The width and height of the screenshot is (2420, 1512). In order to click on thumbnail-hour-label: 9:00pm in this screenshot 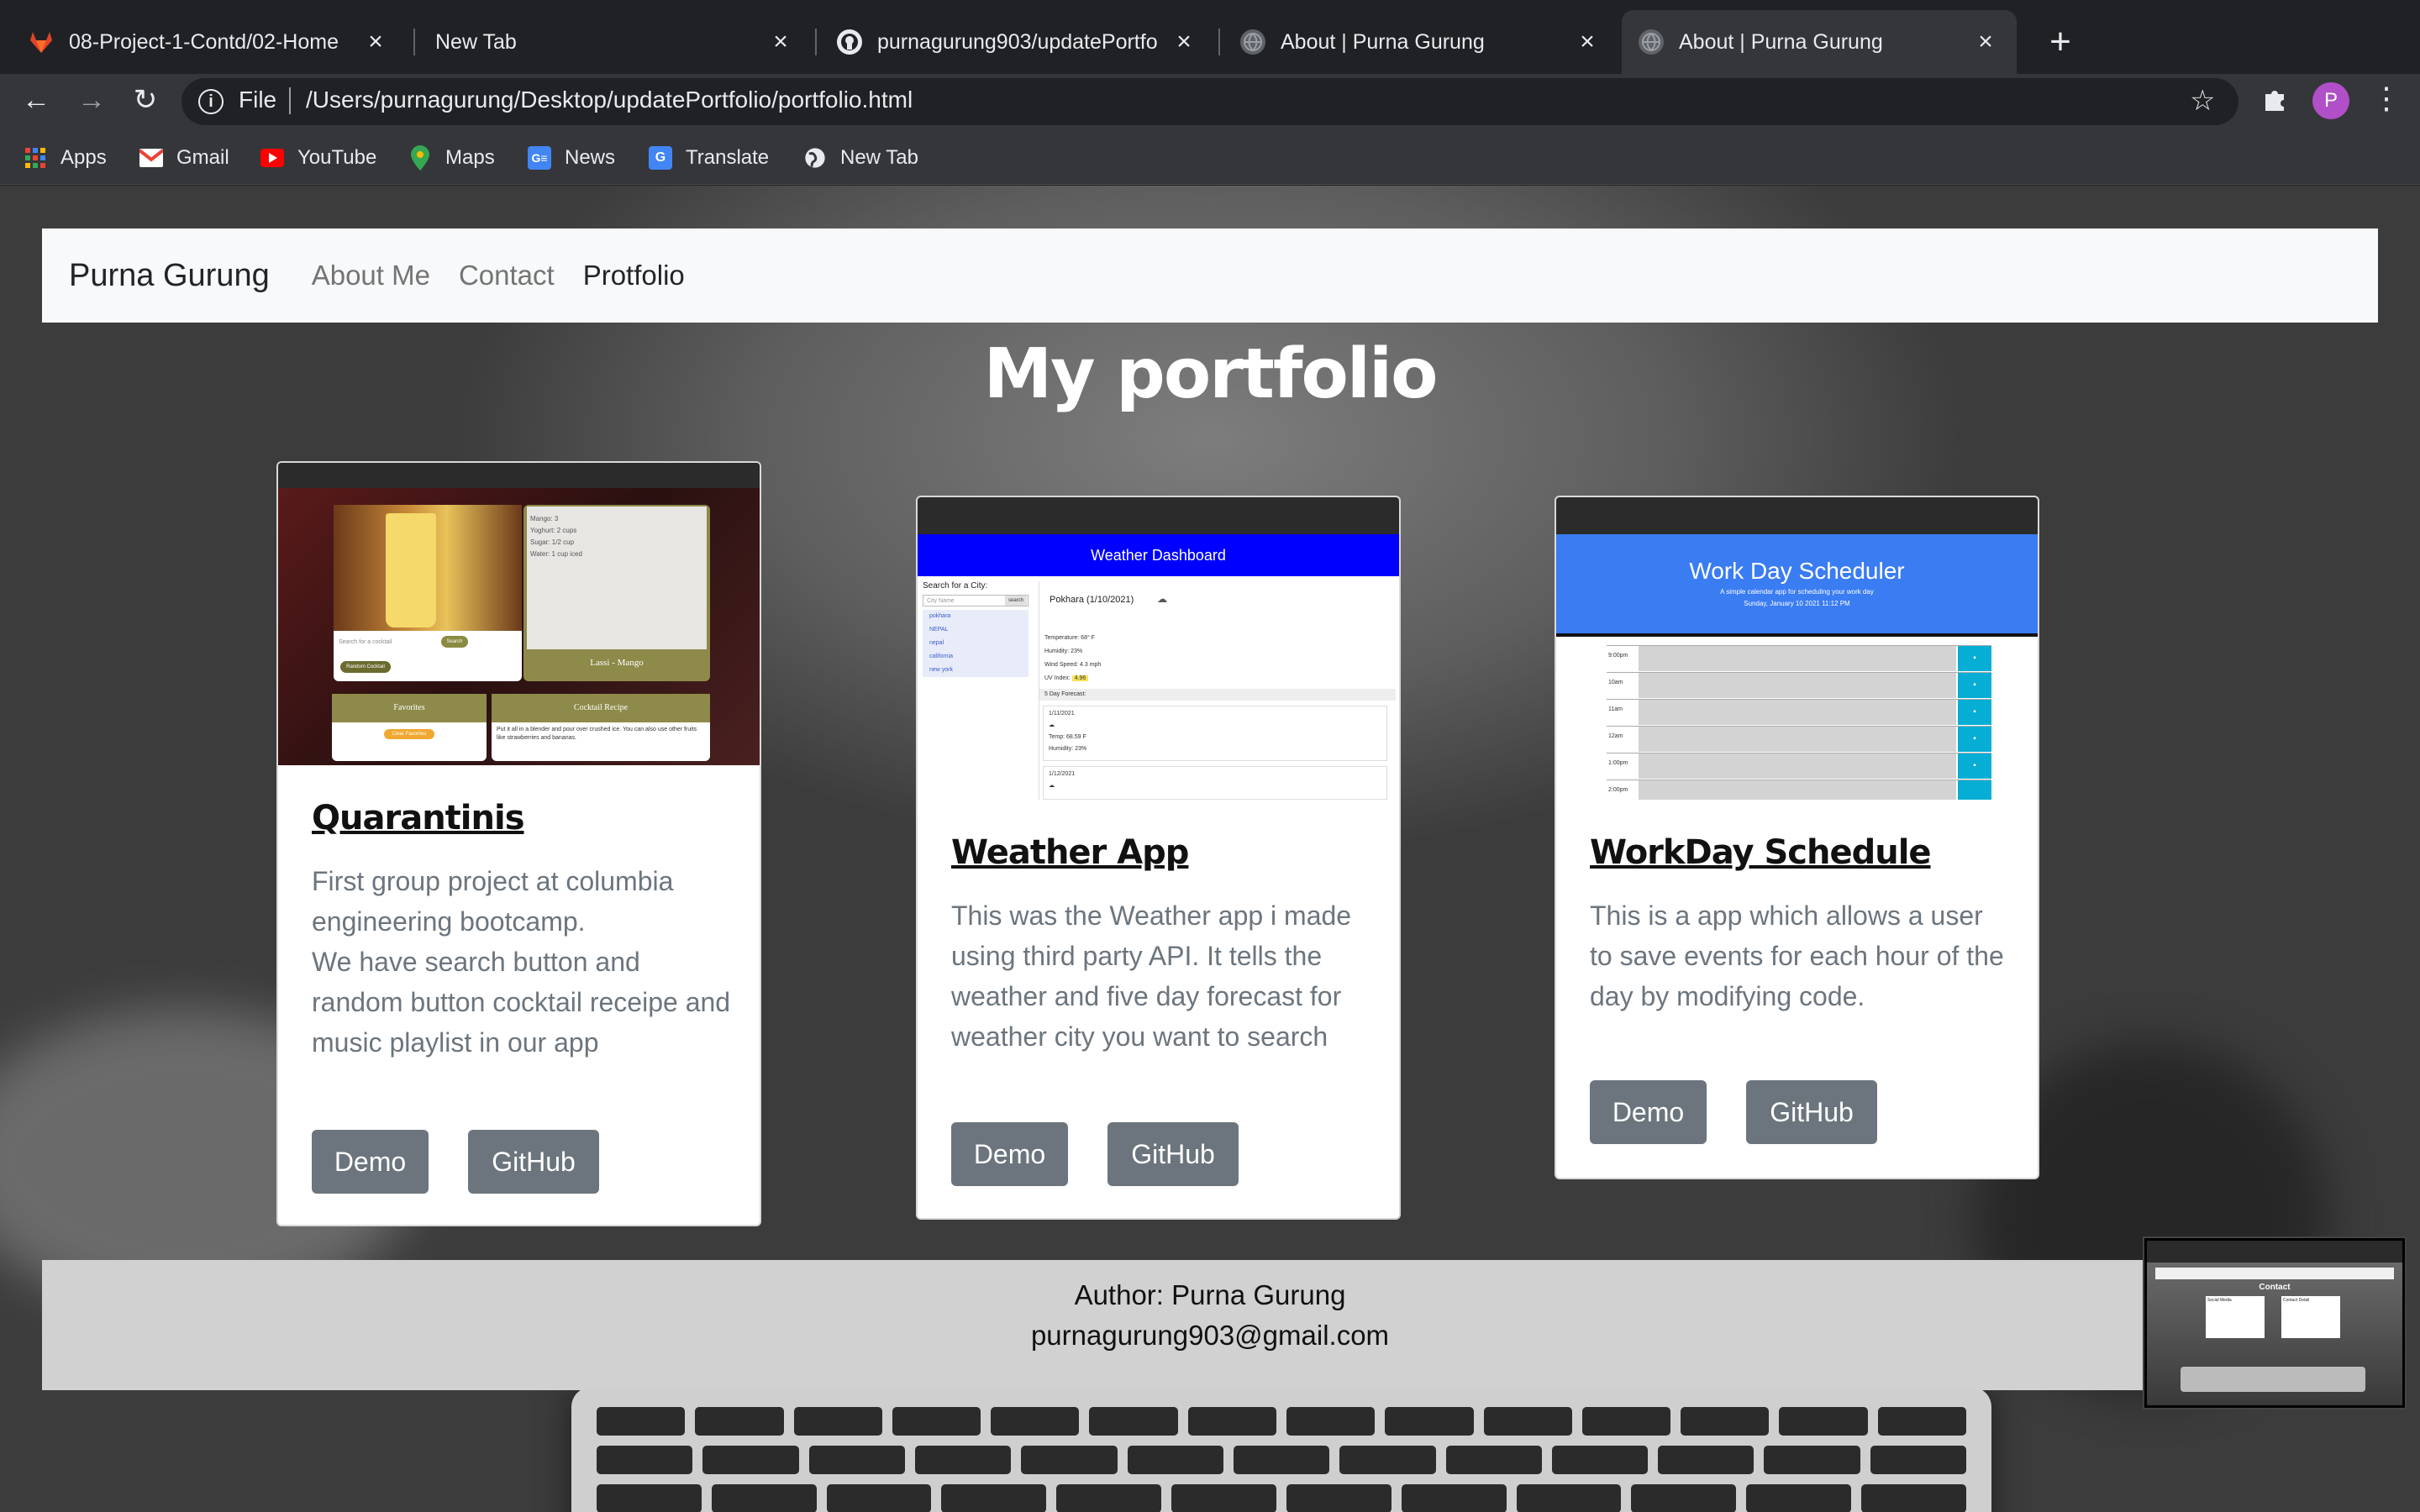, I will do `click(1618, 656)`.